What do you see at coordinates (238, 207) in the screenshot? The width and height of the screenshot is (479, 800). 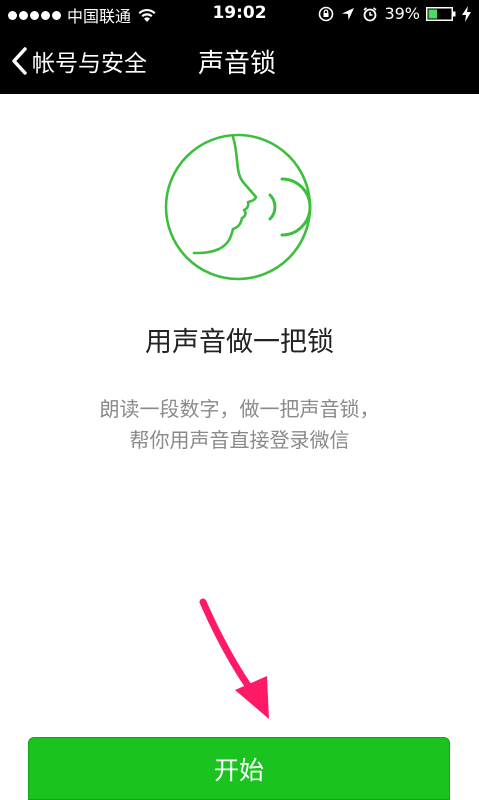 I see `speaking-face-icon` at bounding box center [238, 207].